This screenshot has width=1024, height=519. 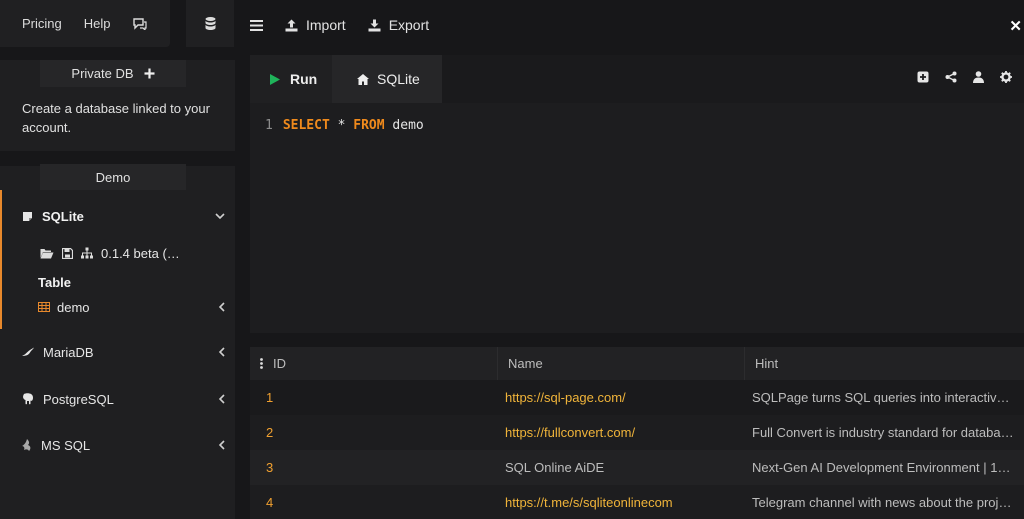 What do you see at coordinates (525, 363) in the screenshot?
I see `column-label: Name` at bounding box center [525, 363].